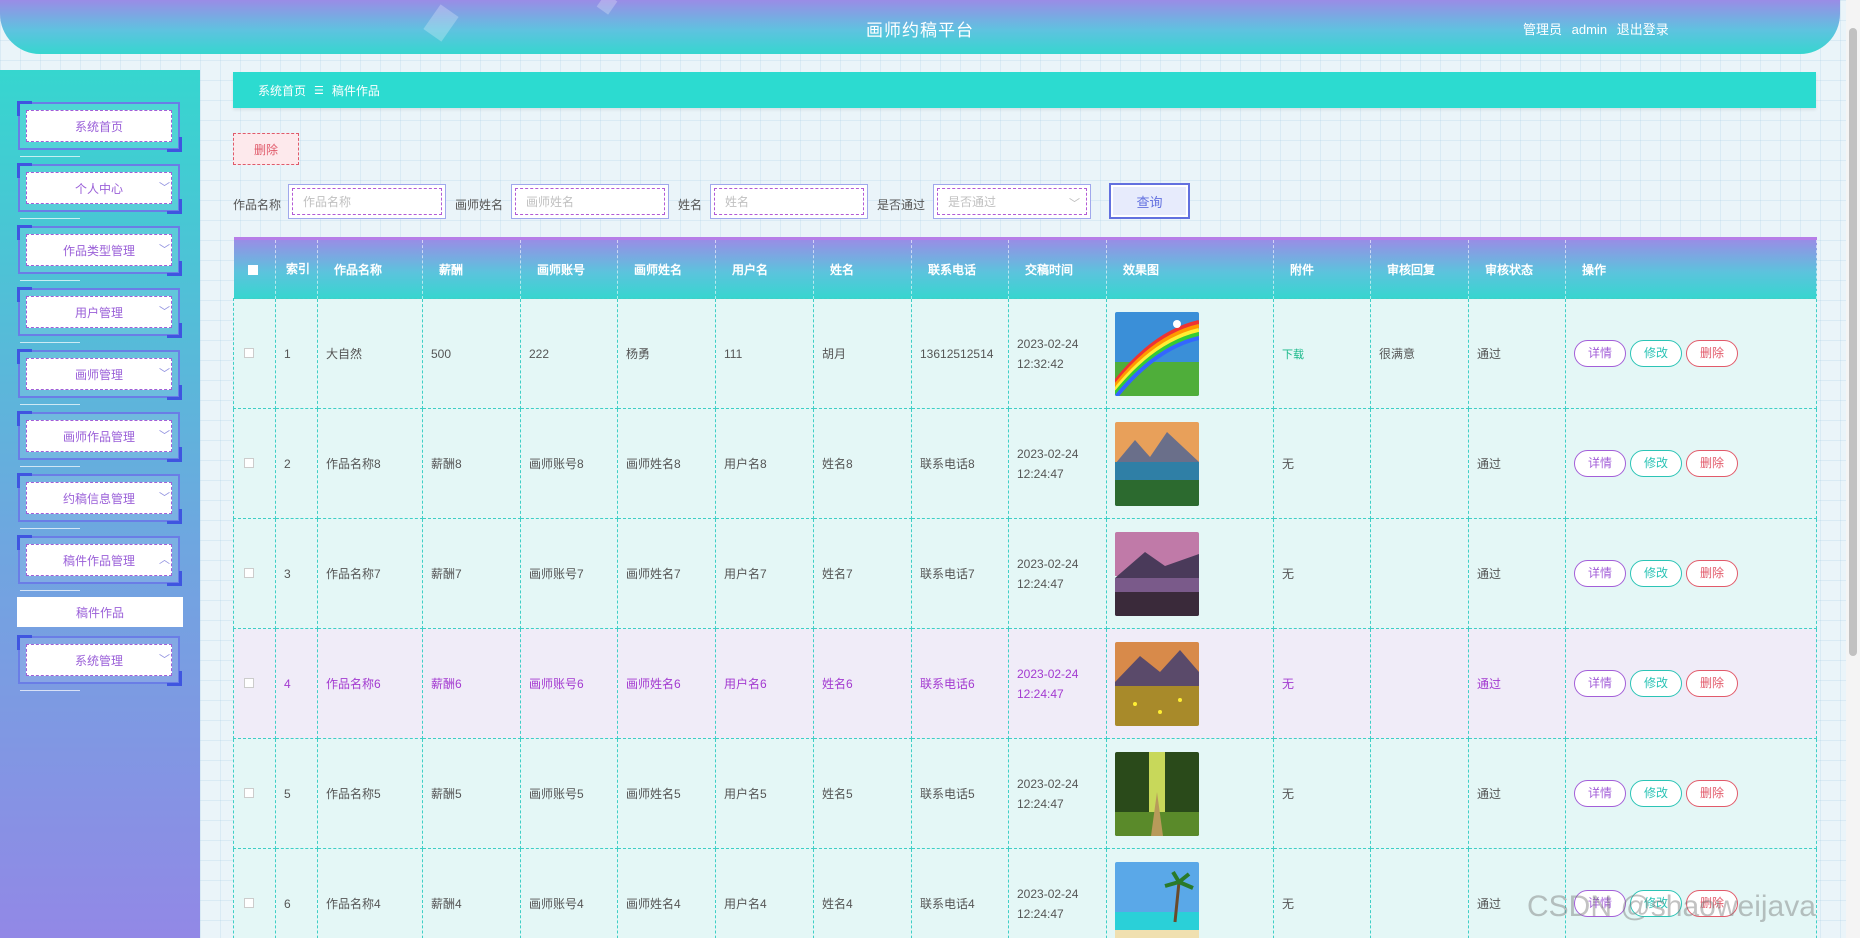 The image size is (1860, 938). What do you see at coordinates (282, 90) in the screenshot?
I see `breadcrumb-home: 系统首页` at bounding box center [282, 90].